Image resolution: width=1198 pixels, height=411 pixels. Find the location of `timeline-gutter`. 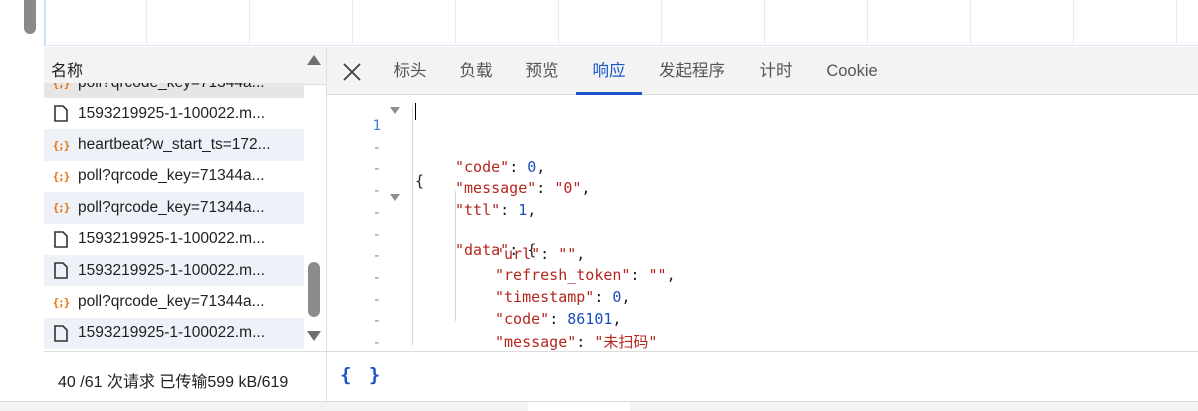

timeline-gutter is located at coordinates (22, 23).